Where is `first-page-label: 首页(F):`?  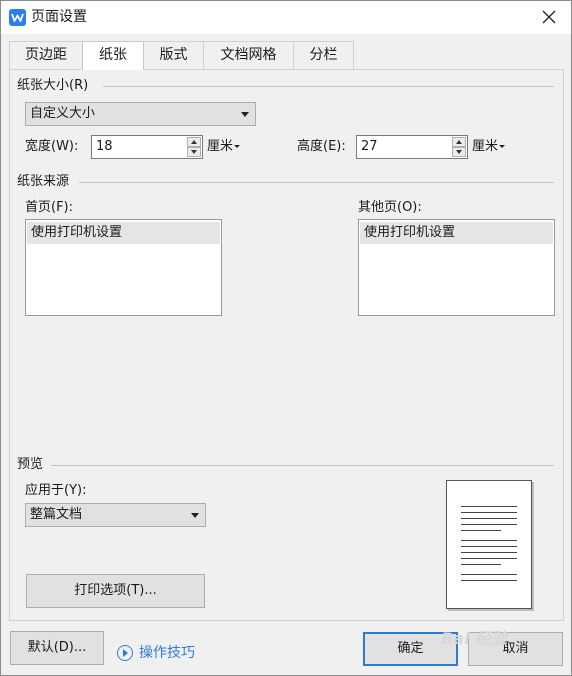
first-page-label: 首页(F): is located at coordinates (49, 207).